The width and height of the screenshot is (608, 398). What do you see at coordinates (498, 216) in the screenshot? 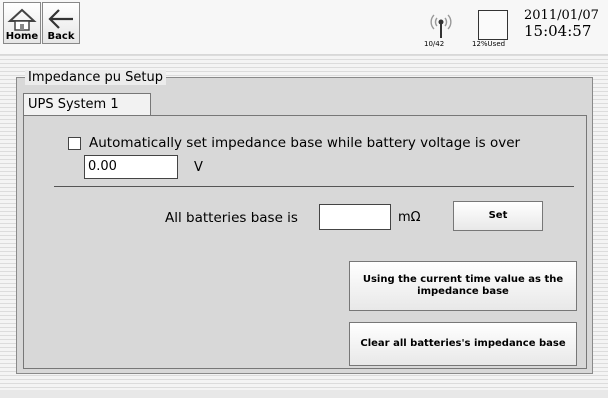
I see `set-button: Set` at bounding box center [498, 216].